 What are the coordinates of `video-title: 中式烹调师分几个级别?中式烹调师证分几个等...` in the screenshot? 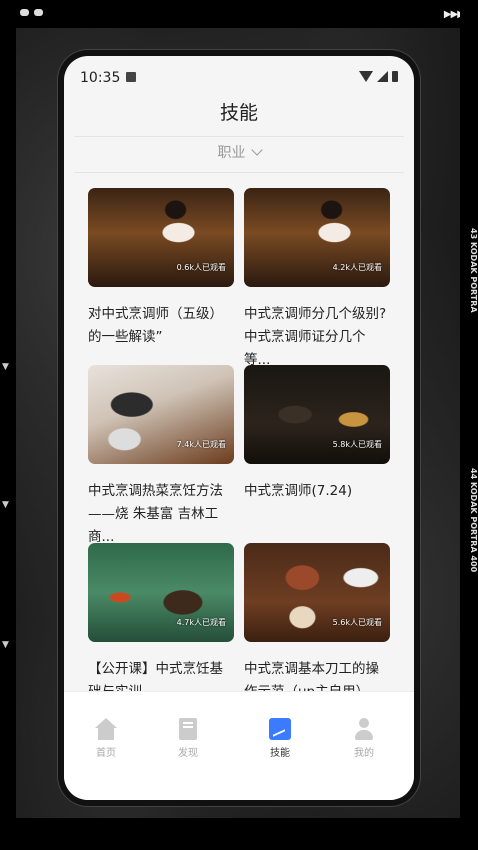 It's located at (315, 337).